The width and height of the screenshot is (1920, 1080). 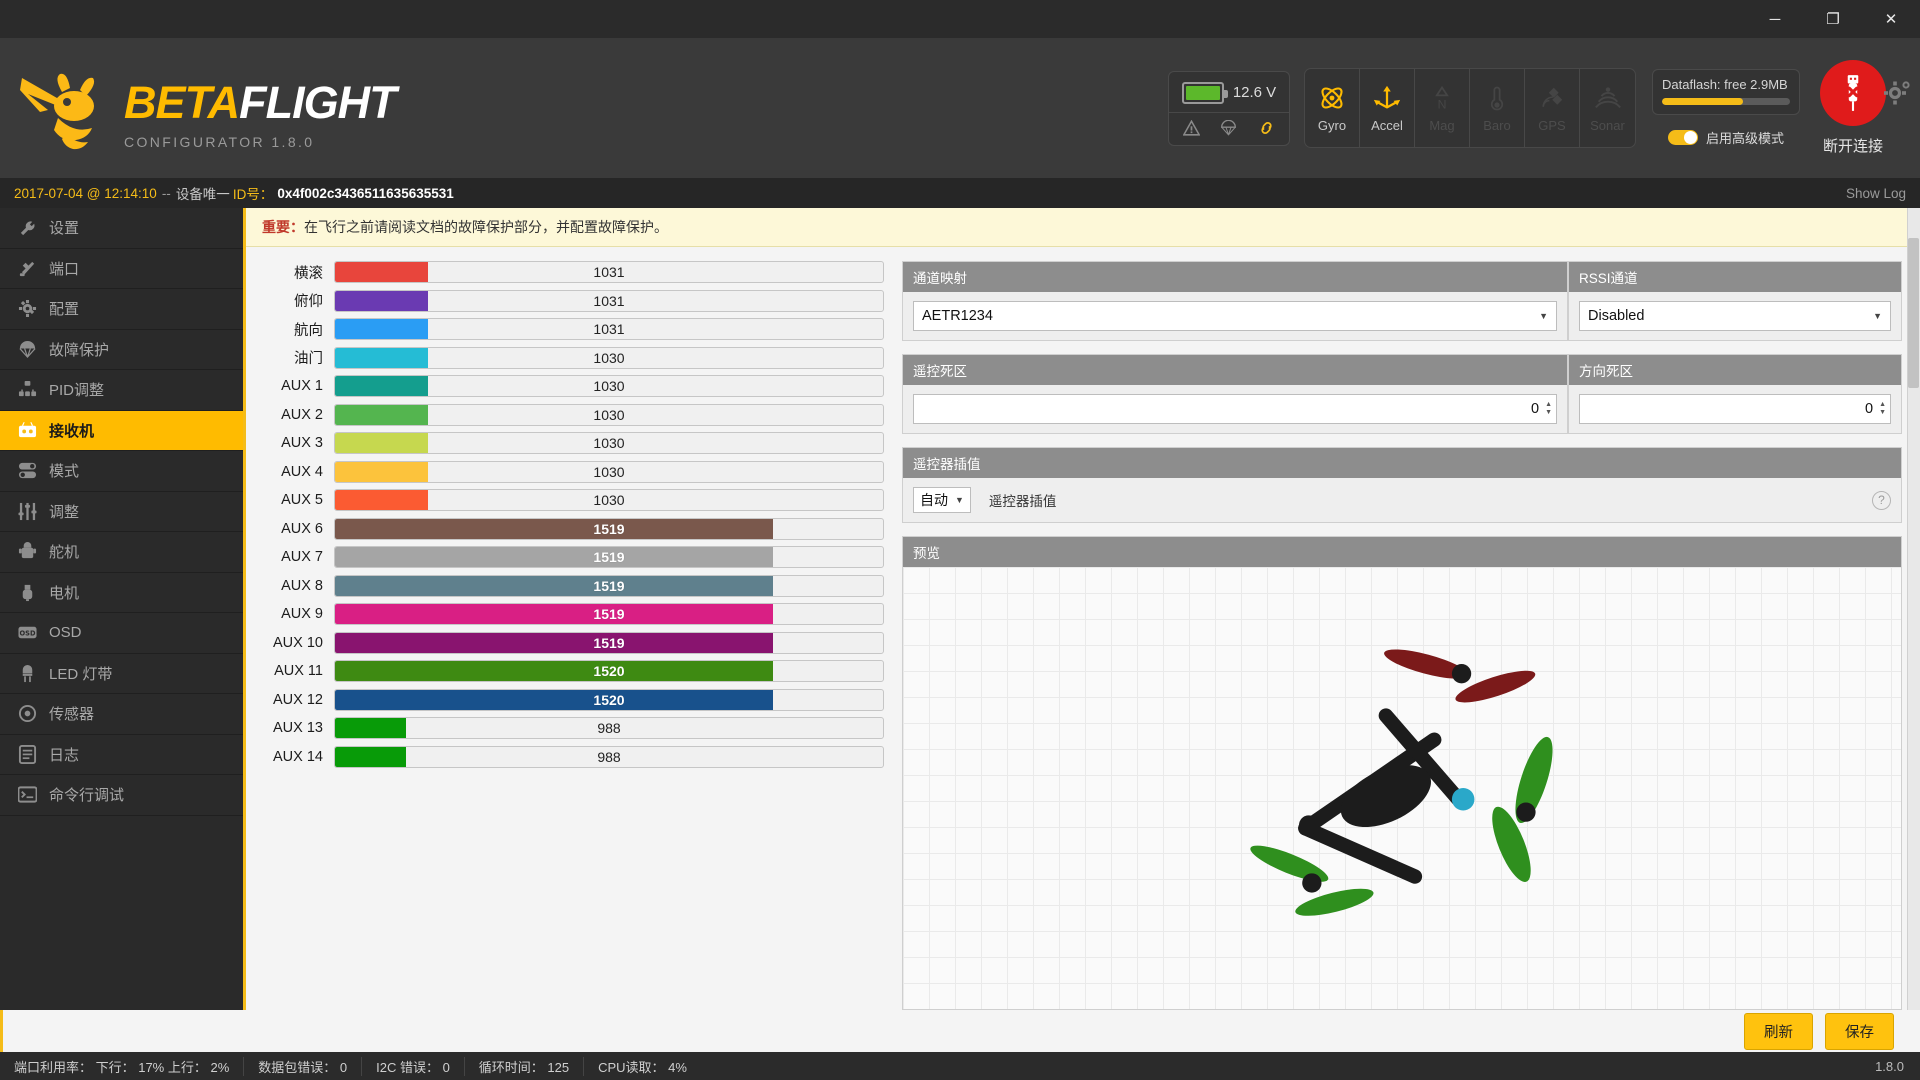 What do you see at coordinates (85, 193) in the screenshot?
I see `session-timestamp: 2017-07-04 @ 12:14:10` at bounding box center [85, 193].